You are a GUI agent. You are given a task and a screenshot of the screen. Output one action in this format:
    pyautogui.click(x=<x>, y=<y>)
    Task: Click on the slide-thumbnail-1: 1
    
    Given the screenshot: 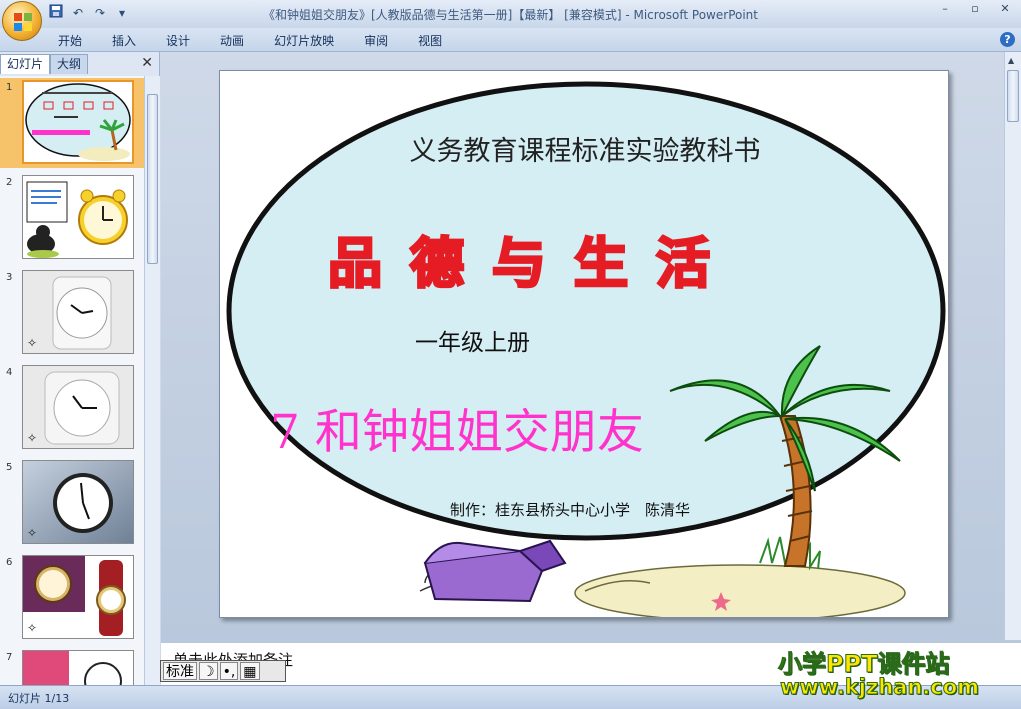 What is the action you would take?
    pyautogui.click(x=72, y=123)
    